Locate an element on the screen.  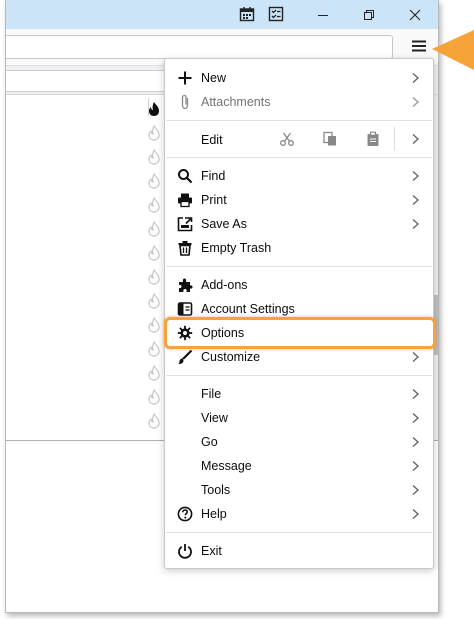
minimize-icon is located at coordinates (323, 15).